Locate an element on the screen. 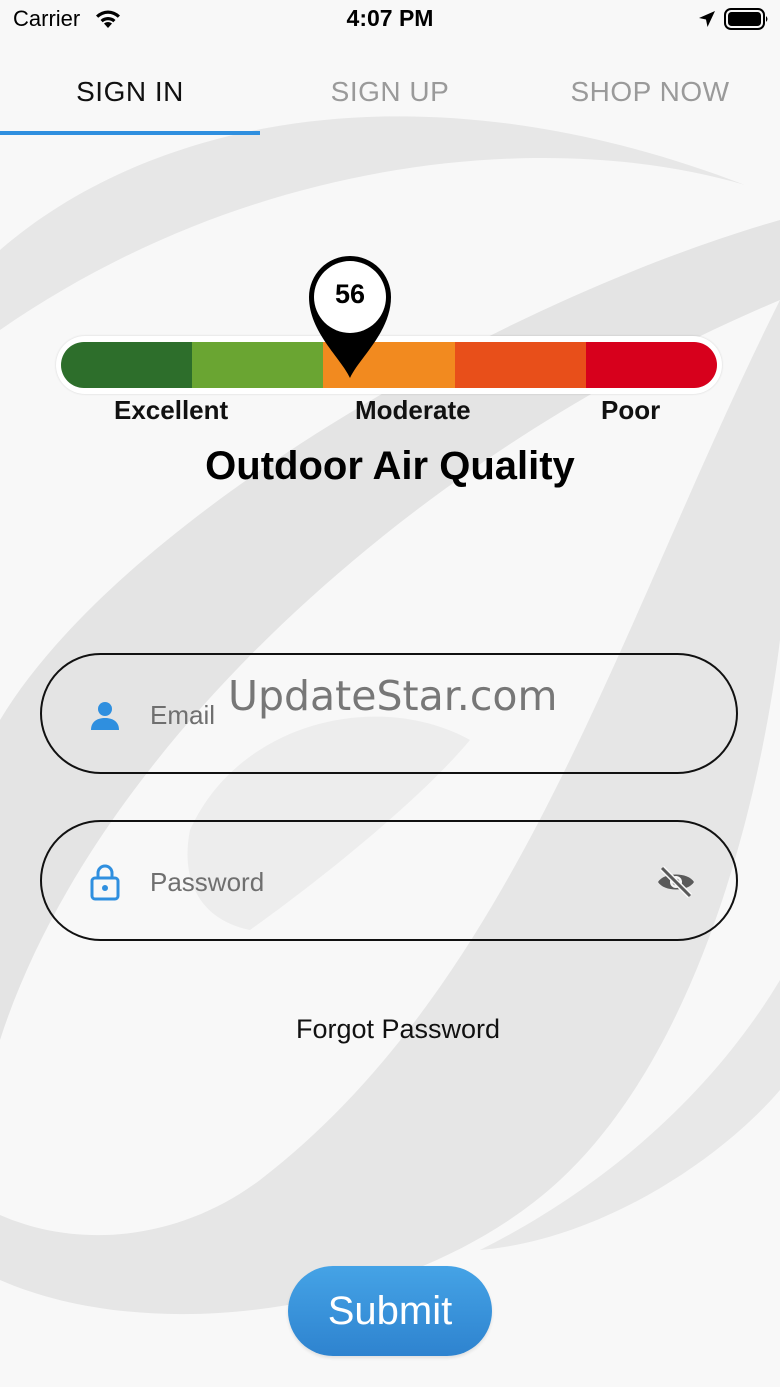 The image size is (780, 1387). battery-icon is located at coordinates (746, 19).